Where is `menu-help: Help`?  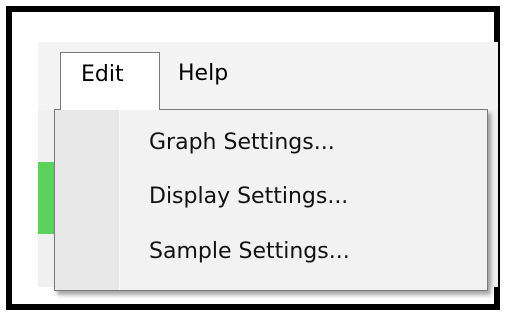
menu-help: Help is located at coordinates (228, 74).